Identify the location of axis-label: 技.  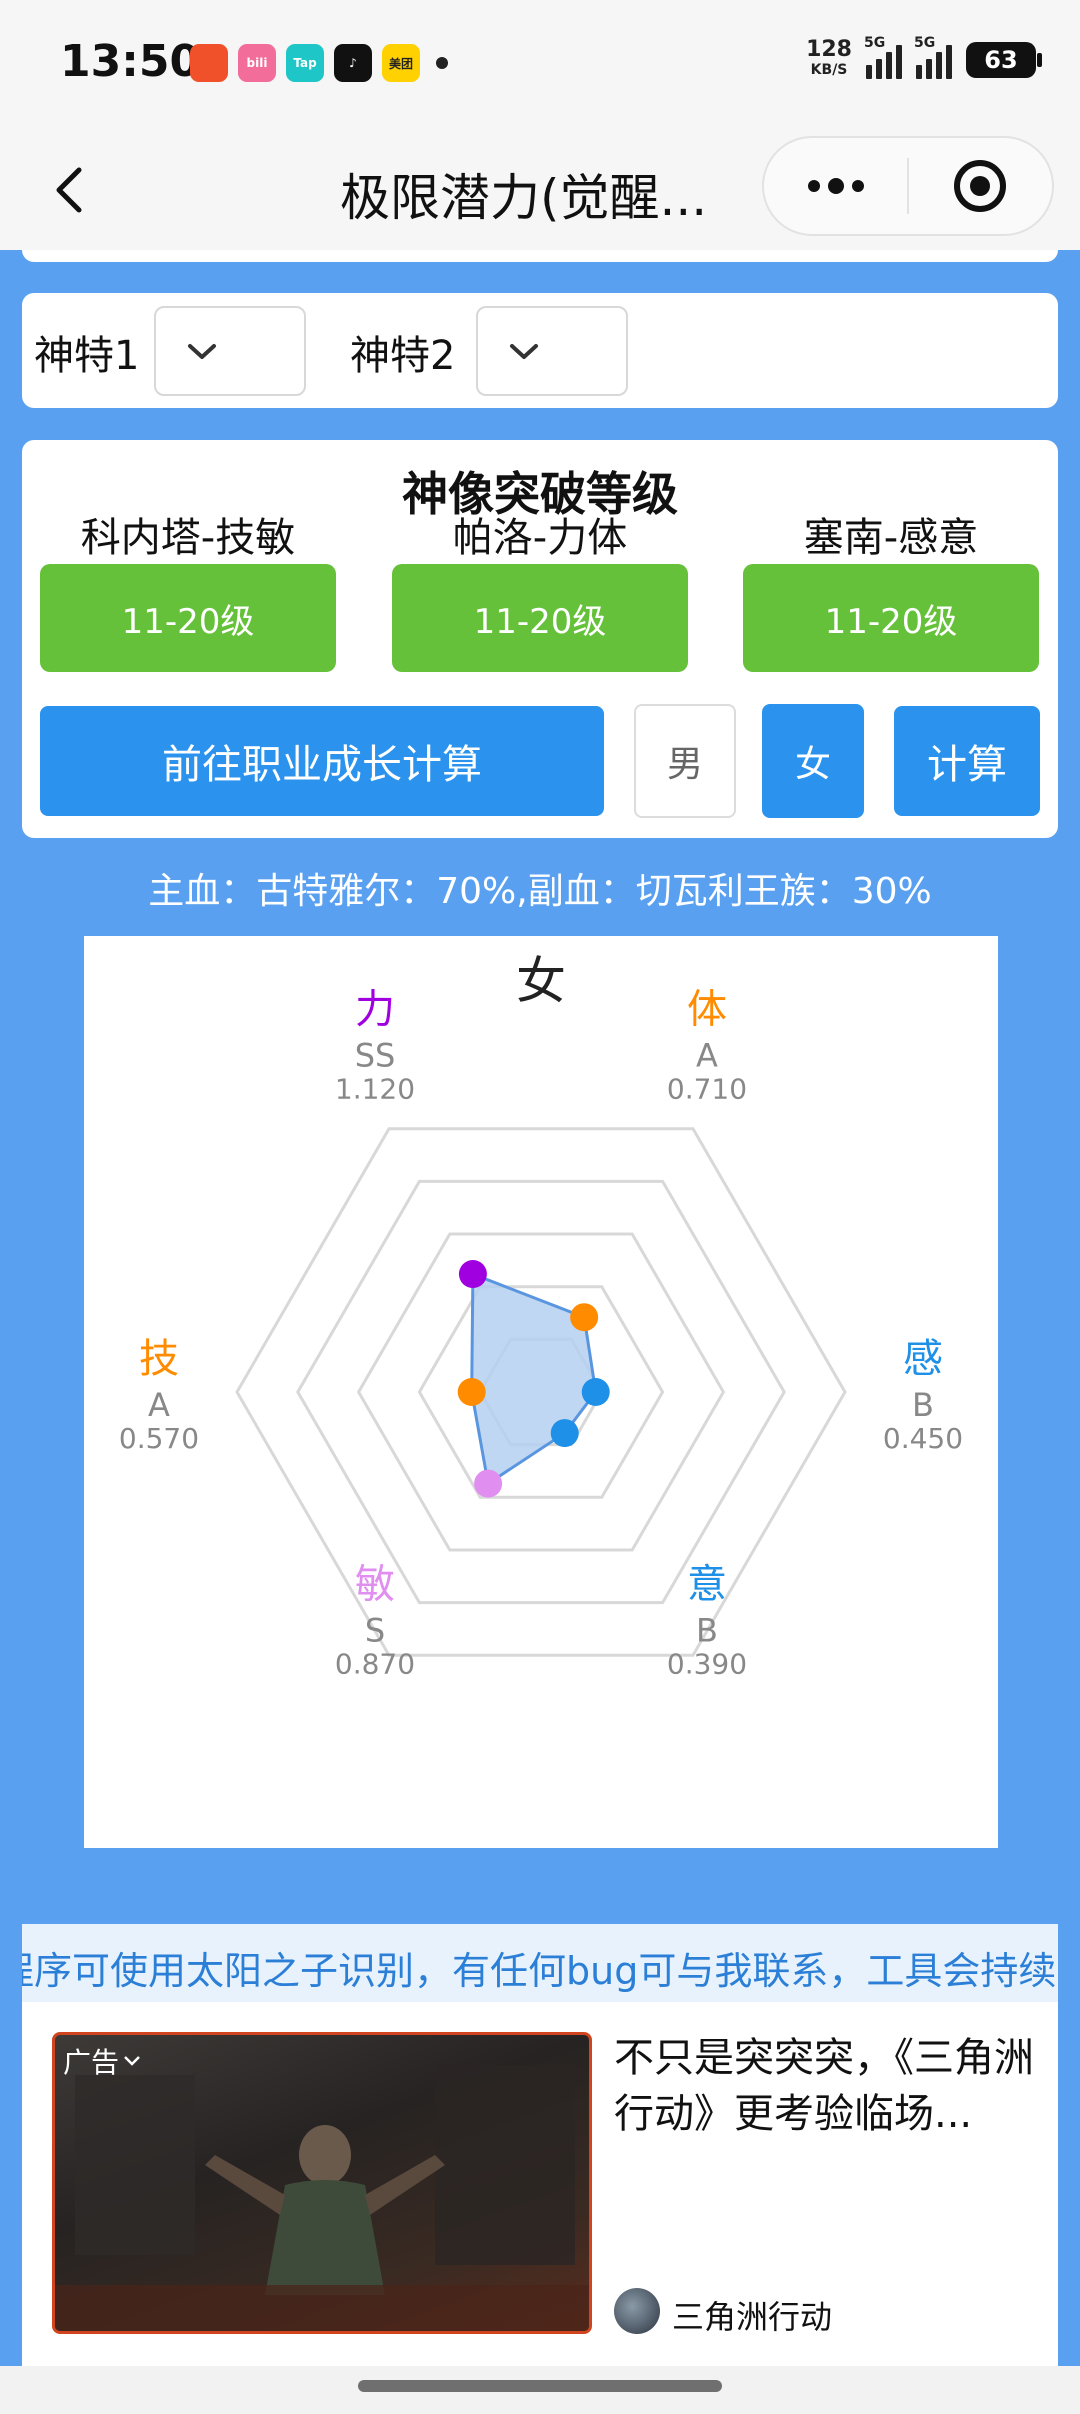
(159, 1359).